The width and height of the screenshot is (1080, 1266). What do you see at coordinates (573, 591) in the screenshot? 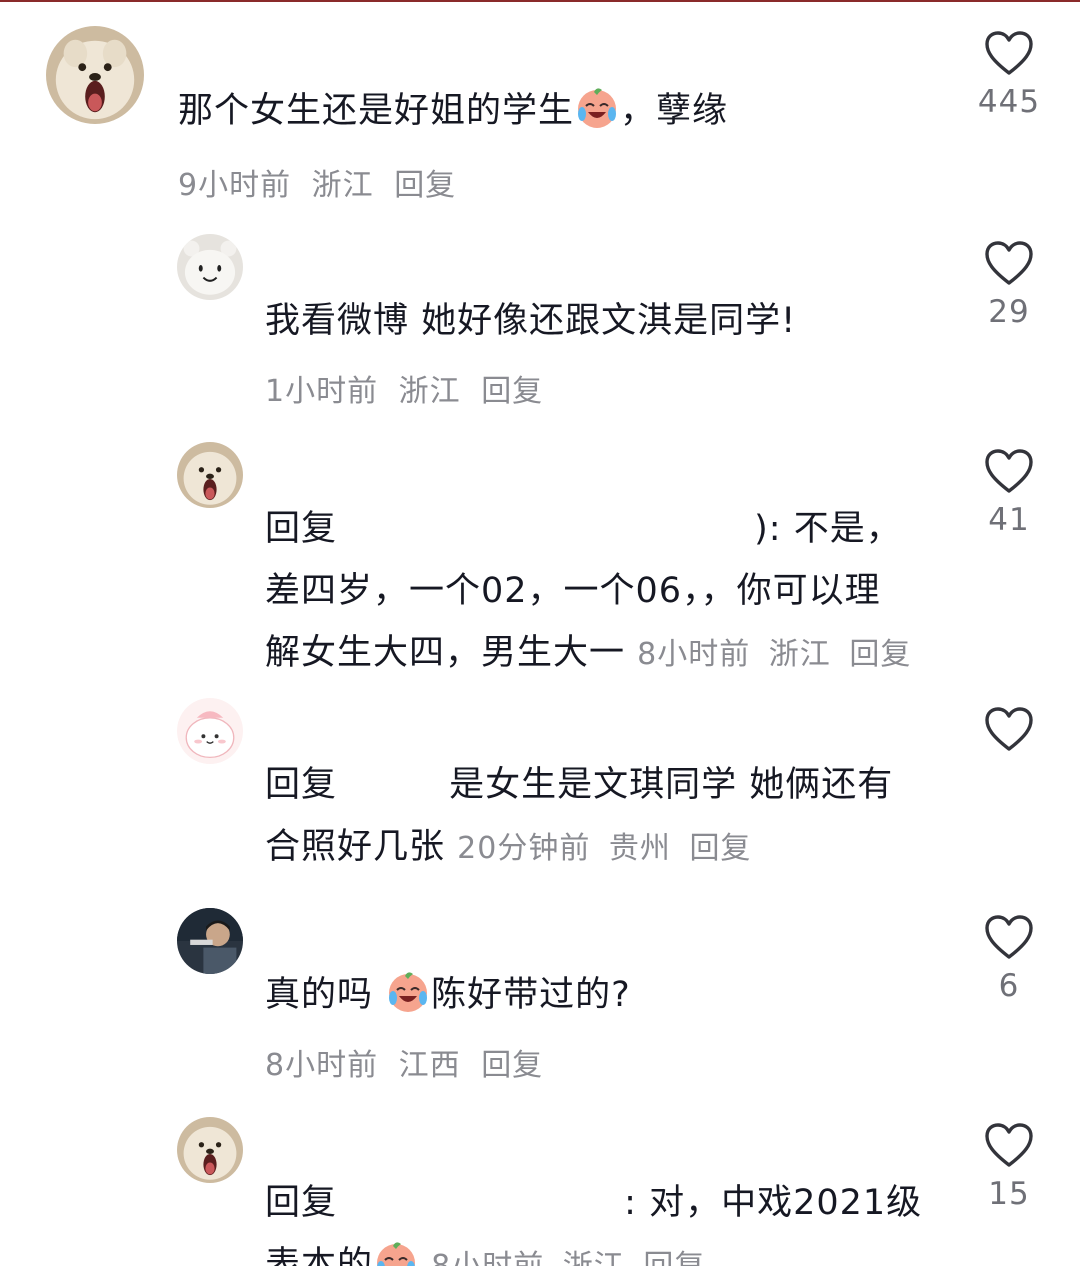
I see `comment-text-line: 差四岁，一个02，一个06，，你可以理` at bounding box center [573, 591].